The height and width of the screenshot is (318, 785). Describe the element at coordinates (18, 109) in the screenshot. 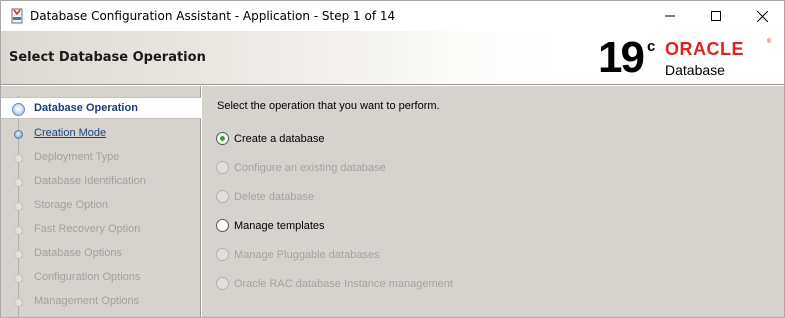

I see `current-step-icon` at that location.